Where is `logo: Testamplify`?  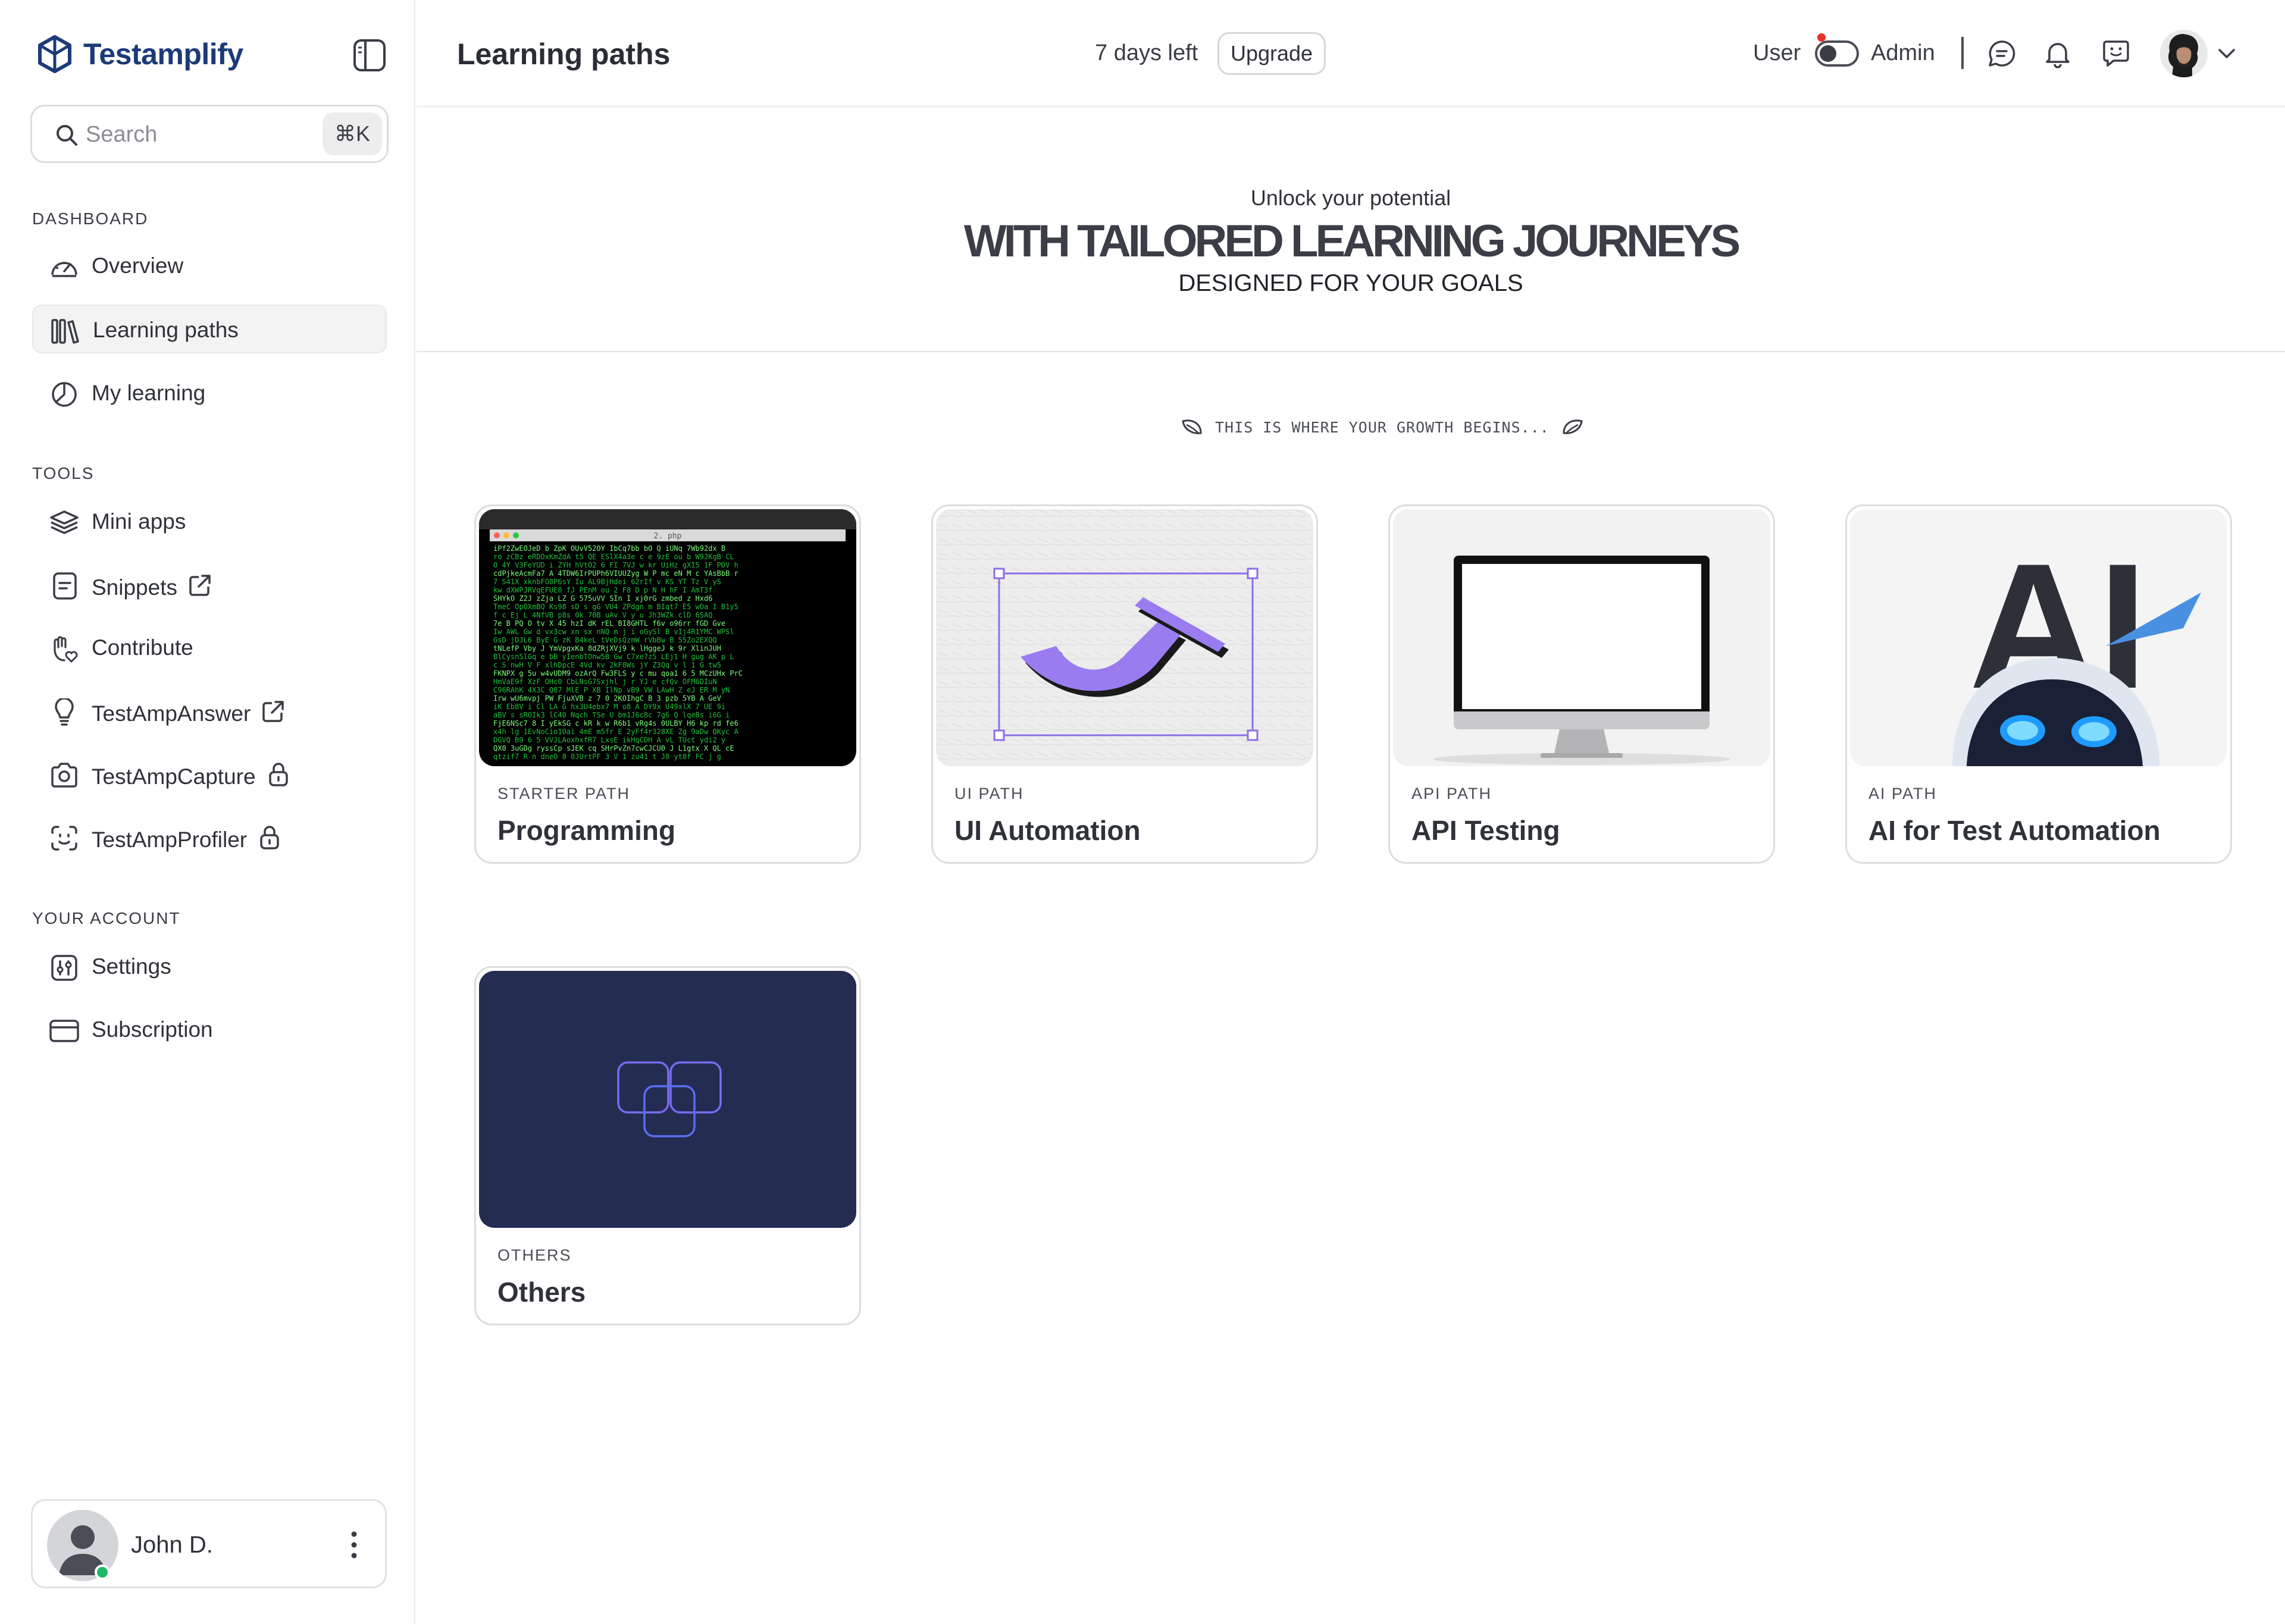 logo: Testamplify is located at coordinates (140, 54).